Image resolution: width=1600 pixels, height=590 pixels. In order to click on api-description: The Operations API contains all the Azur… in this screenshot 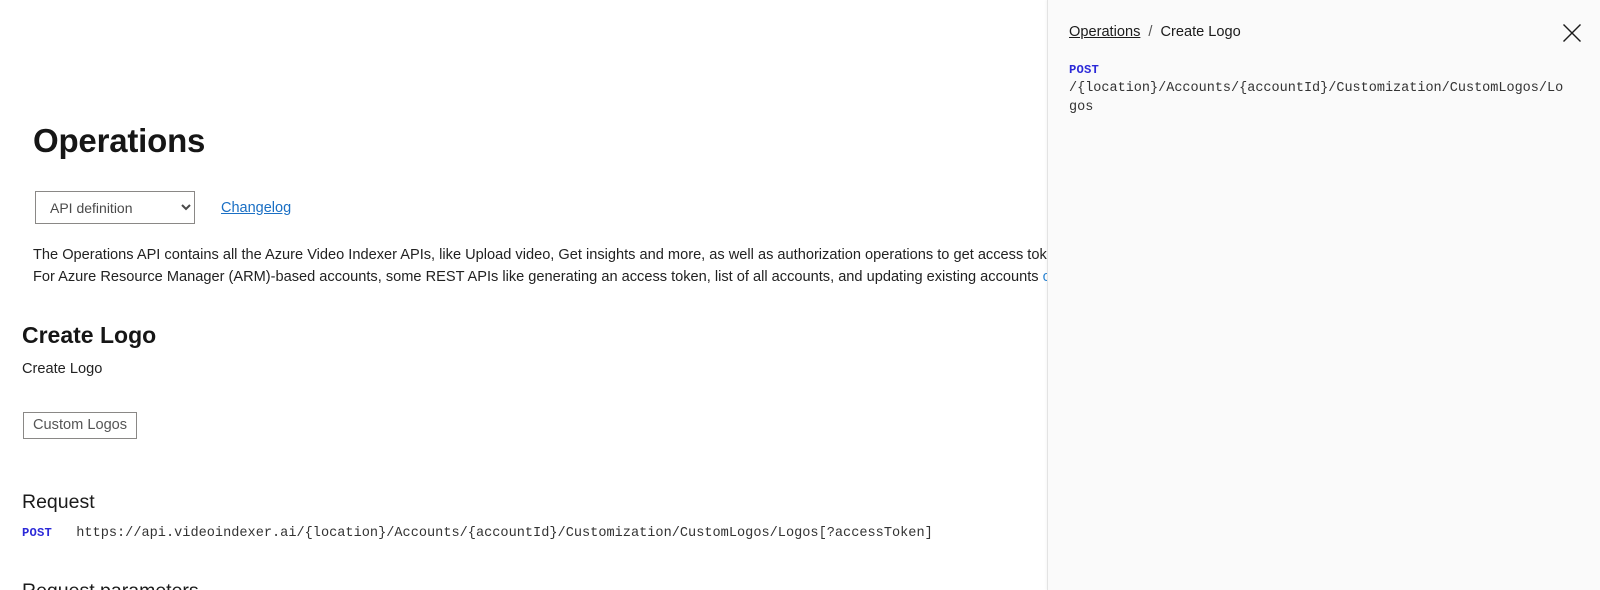, I will do `click(540, 266)`.